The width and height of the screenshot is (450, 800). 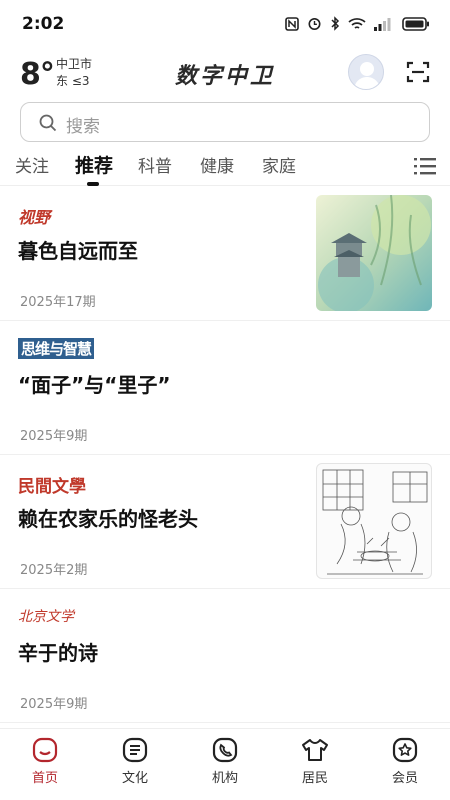 I want to click on tab-family: 家庭, so click(x=279, y=164).